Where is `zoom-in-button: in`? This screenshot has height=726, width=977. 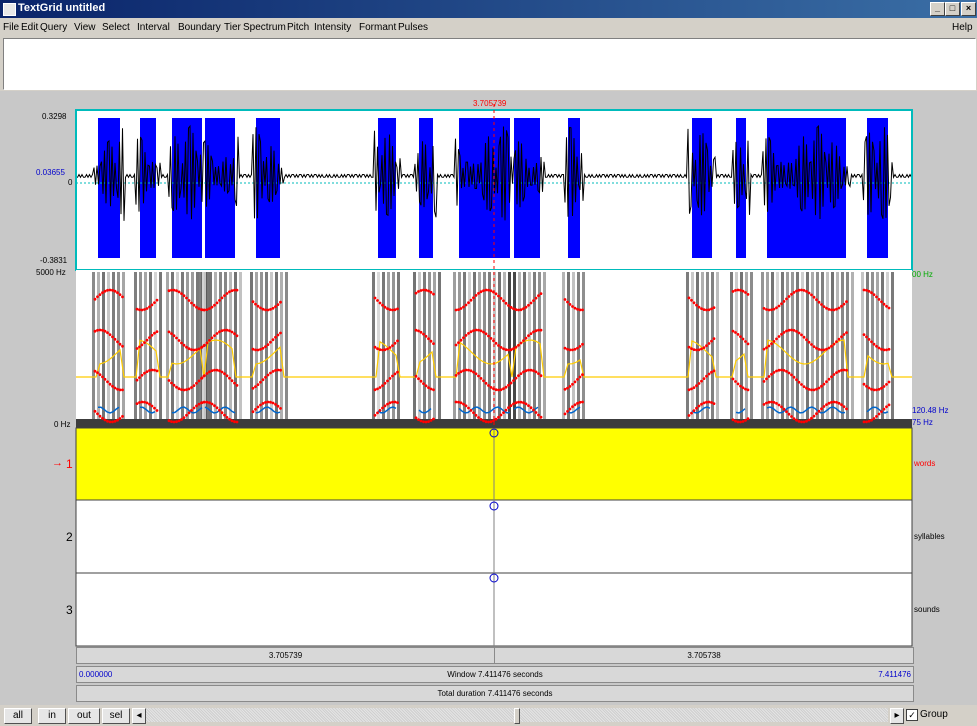 zoom-in-button: in is located at coordinates (52, 716).